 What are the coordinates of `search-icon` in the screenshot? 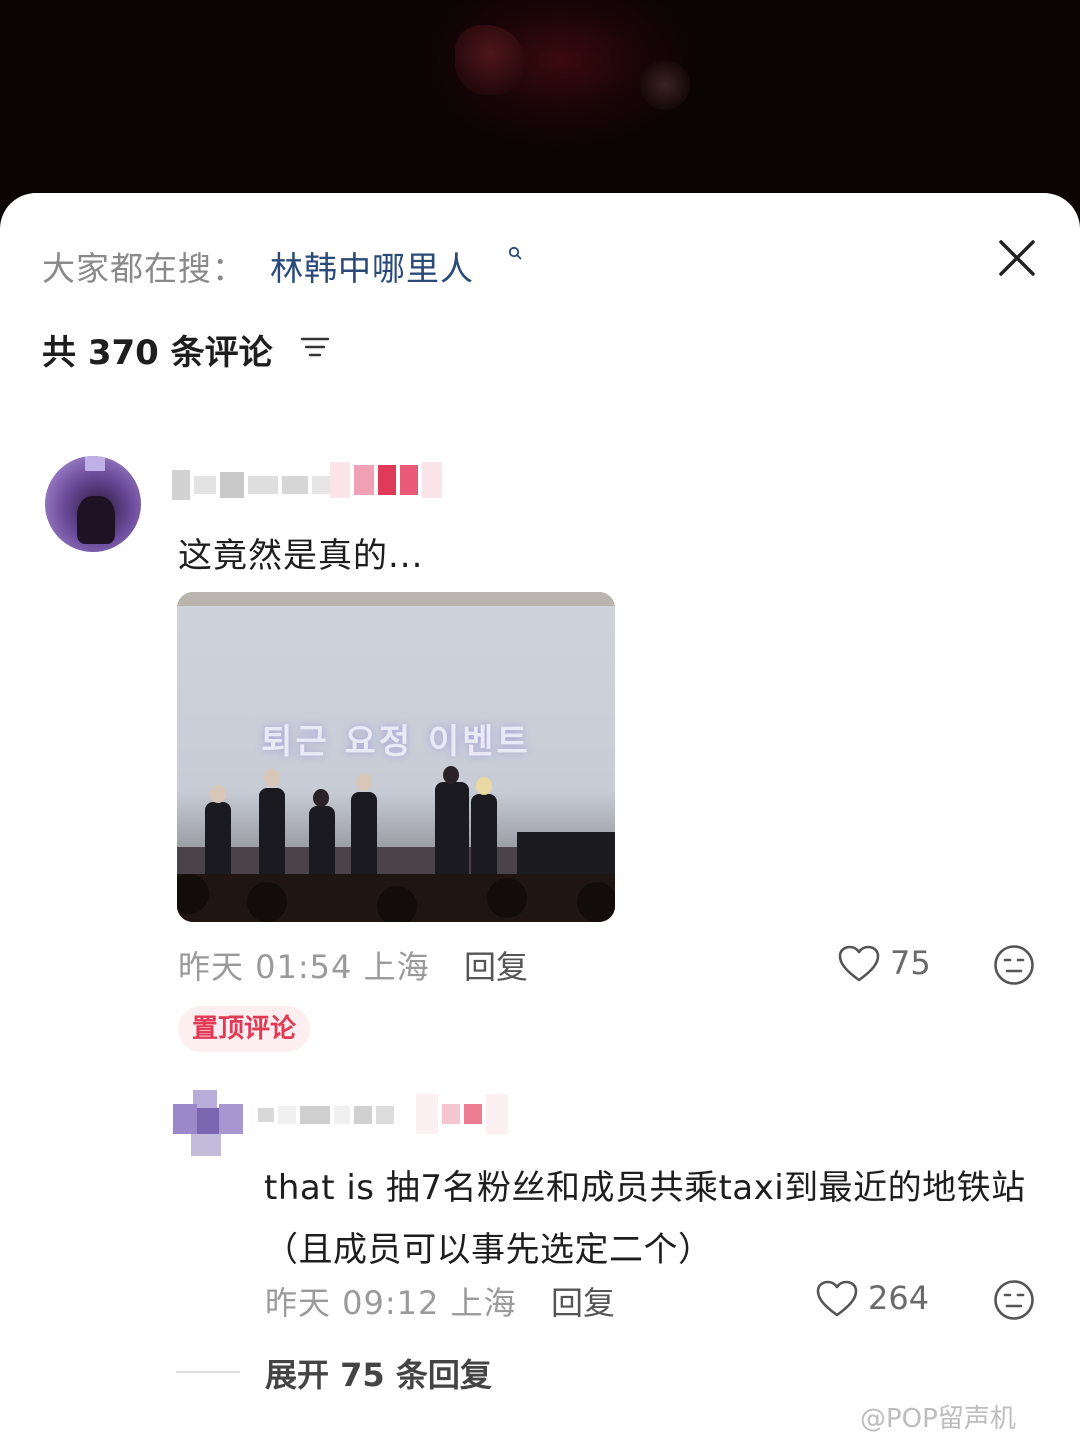 It's located at (515, 253).